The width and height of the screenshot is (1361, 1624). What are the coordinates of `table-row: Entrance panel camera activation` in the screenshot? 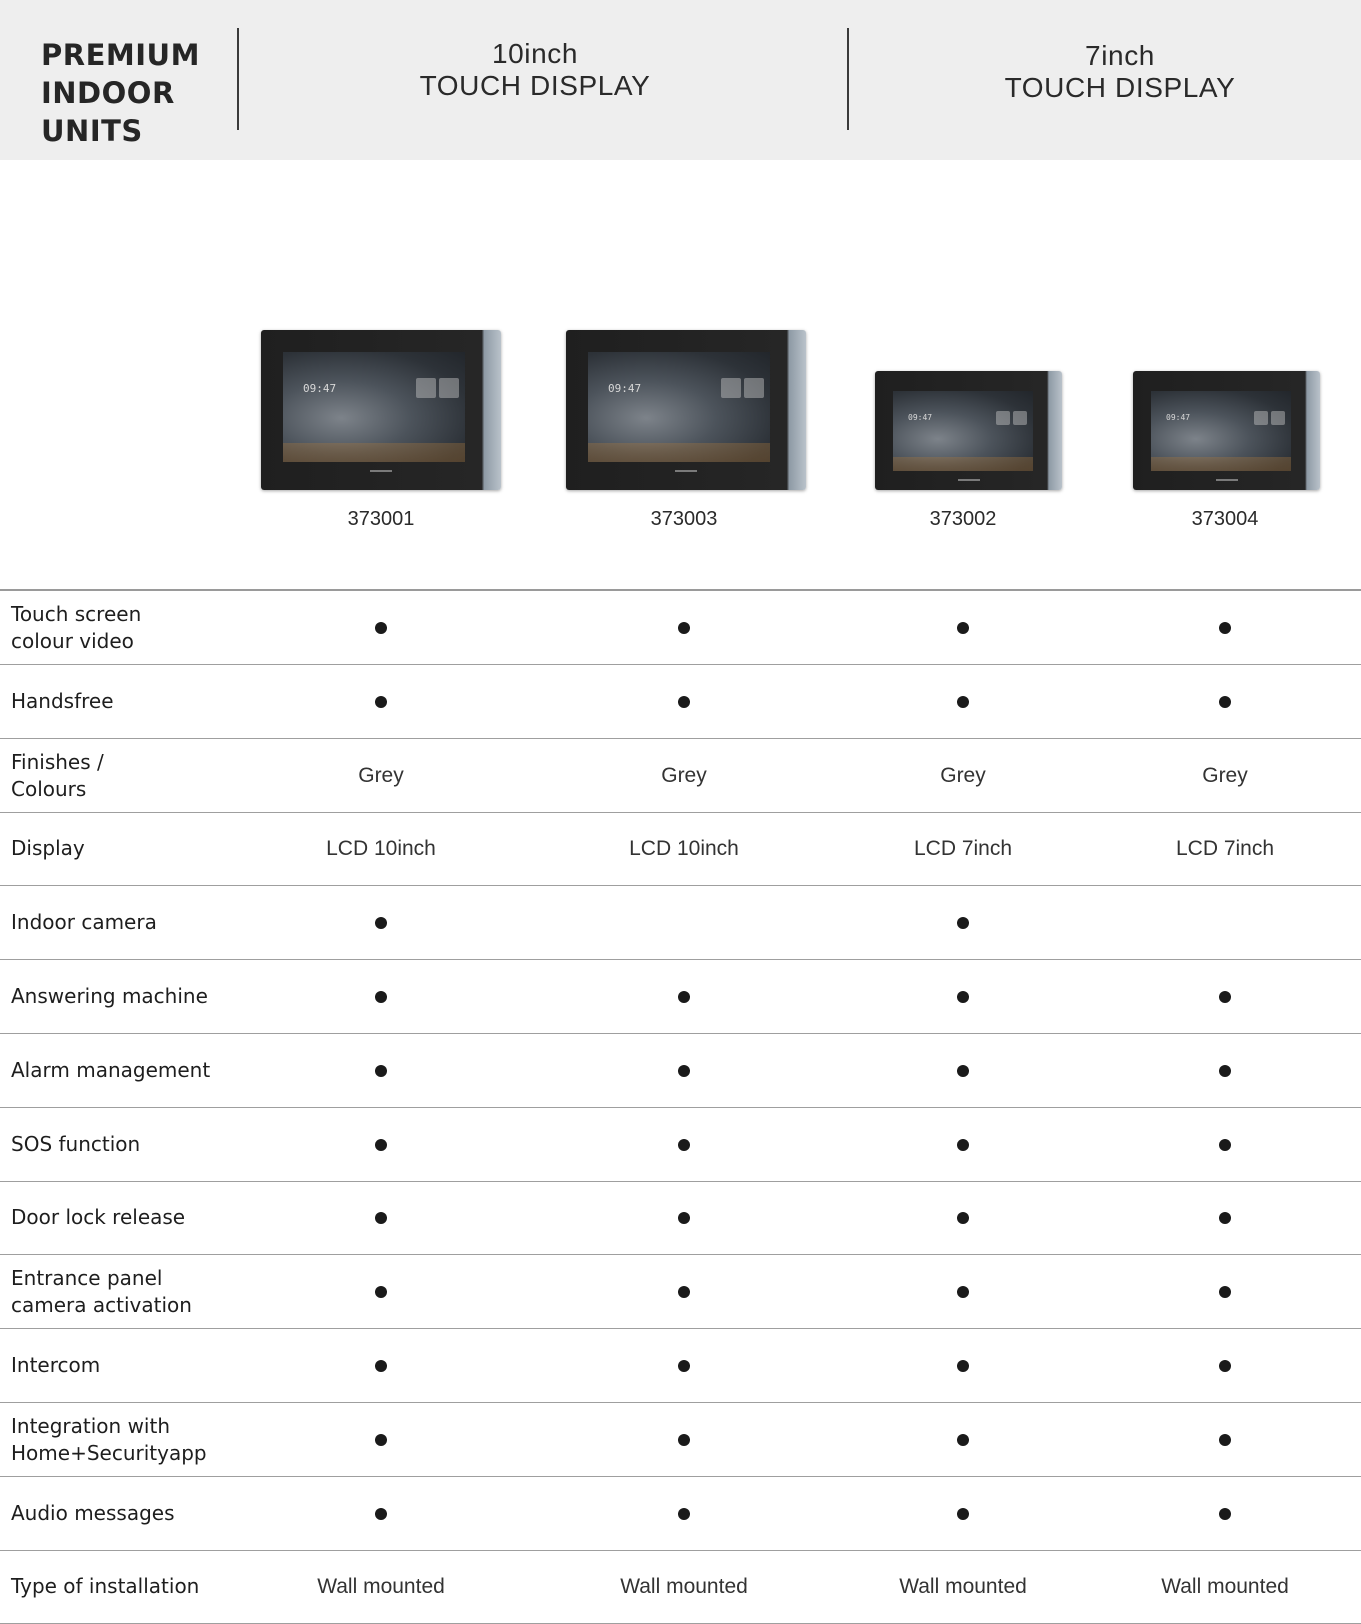 It's located at (680, 1292).